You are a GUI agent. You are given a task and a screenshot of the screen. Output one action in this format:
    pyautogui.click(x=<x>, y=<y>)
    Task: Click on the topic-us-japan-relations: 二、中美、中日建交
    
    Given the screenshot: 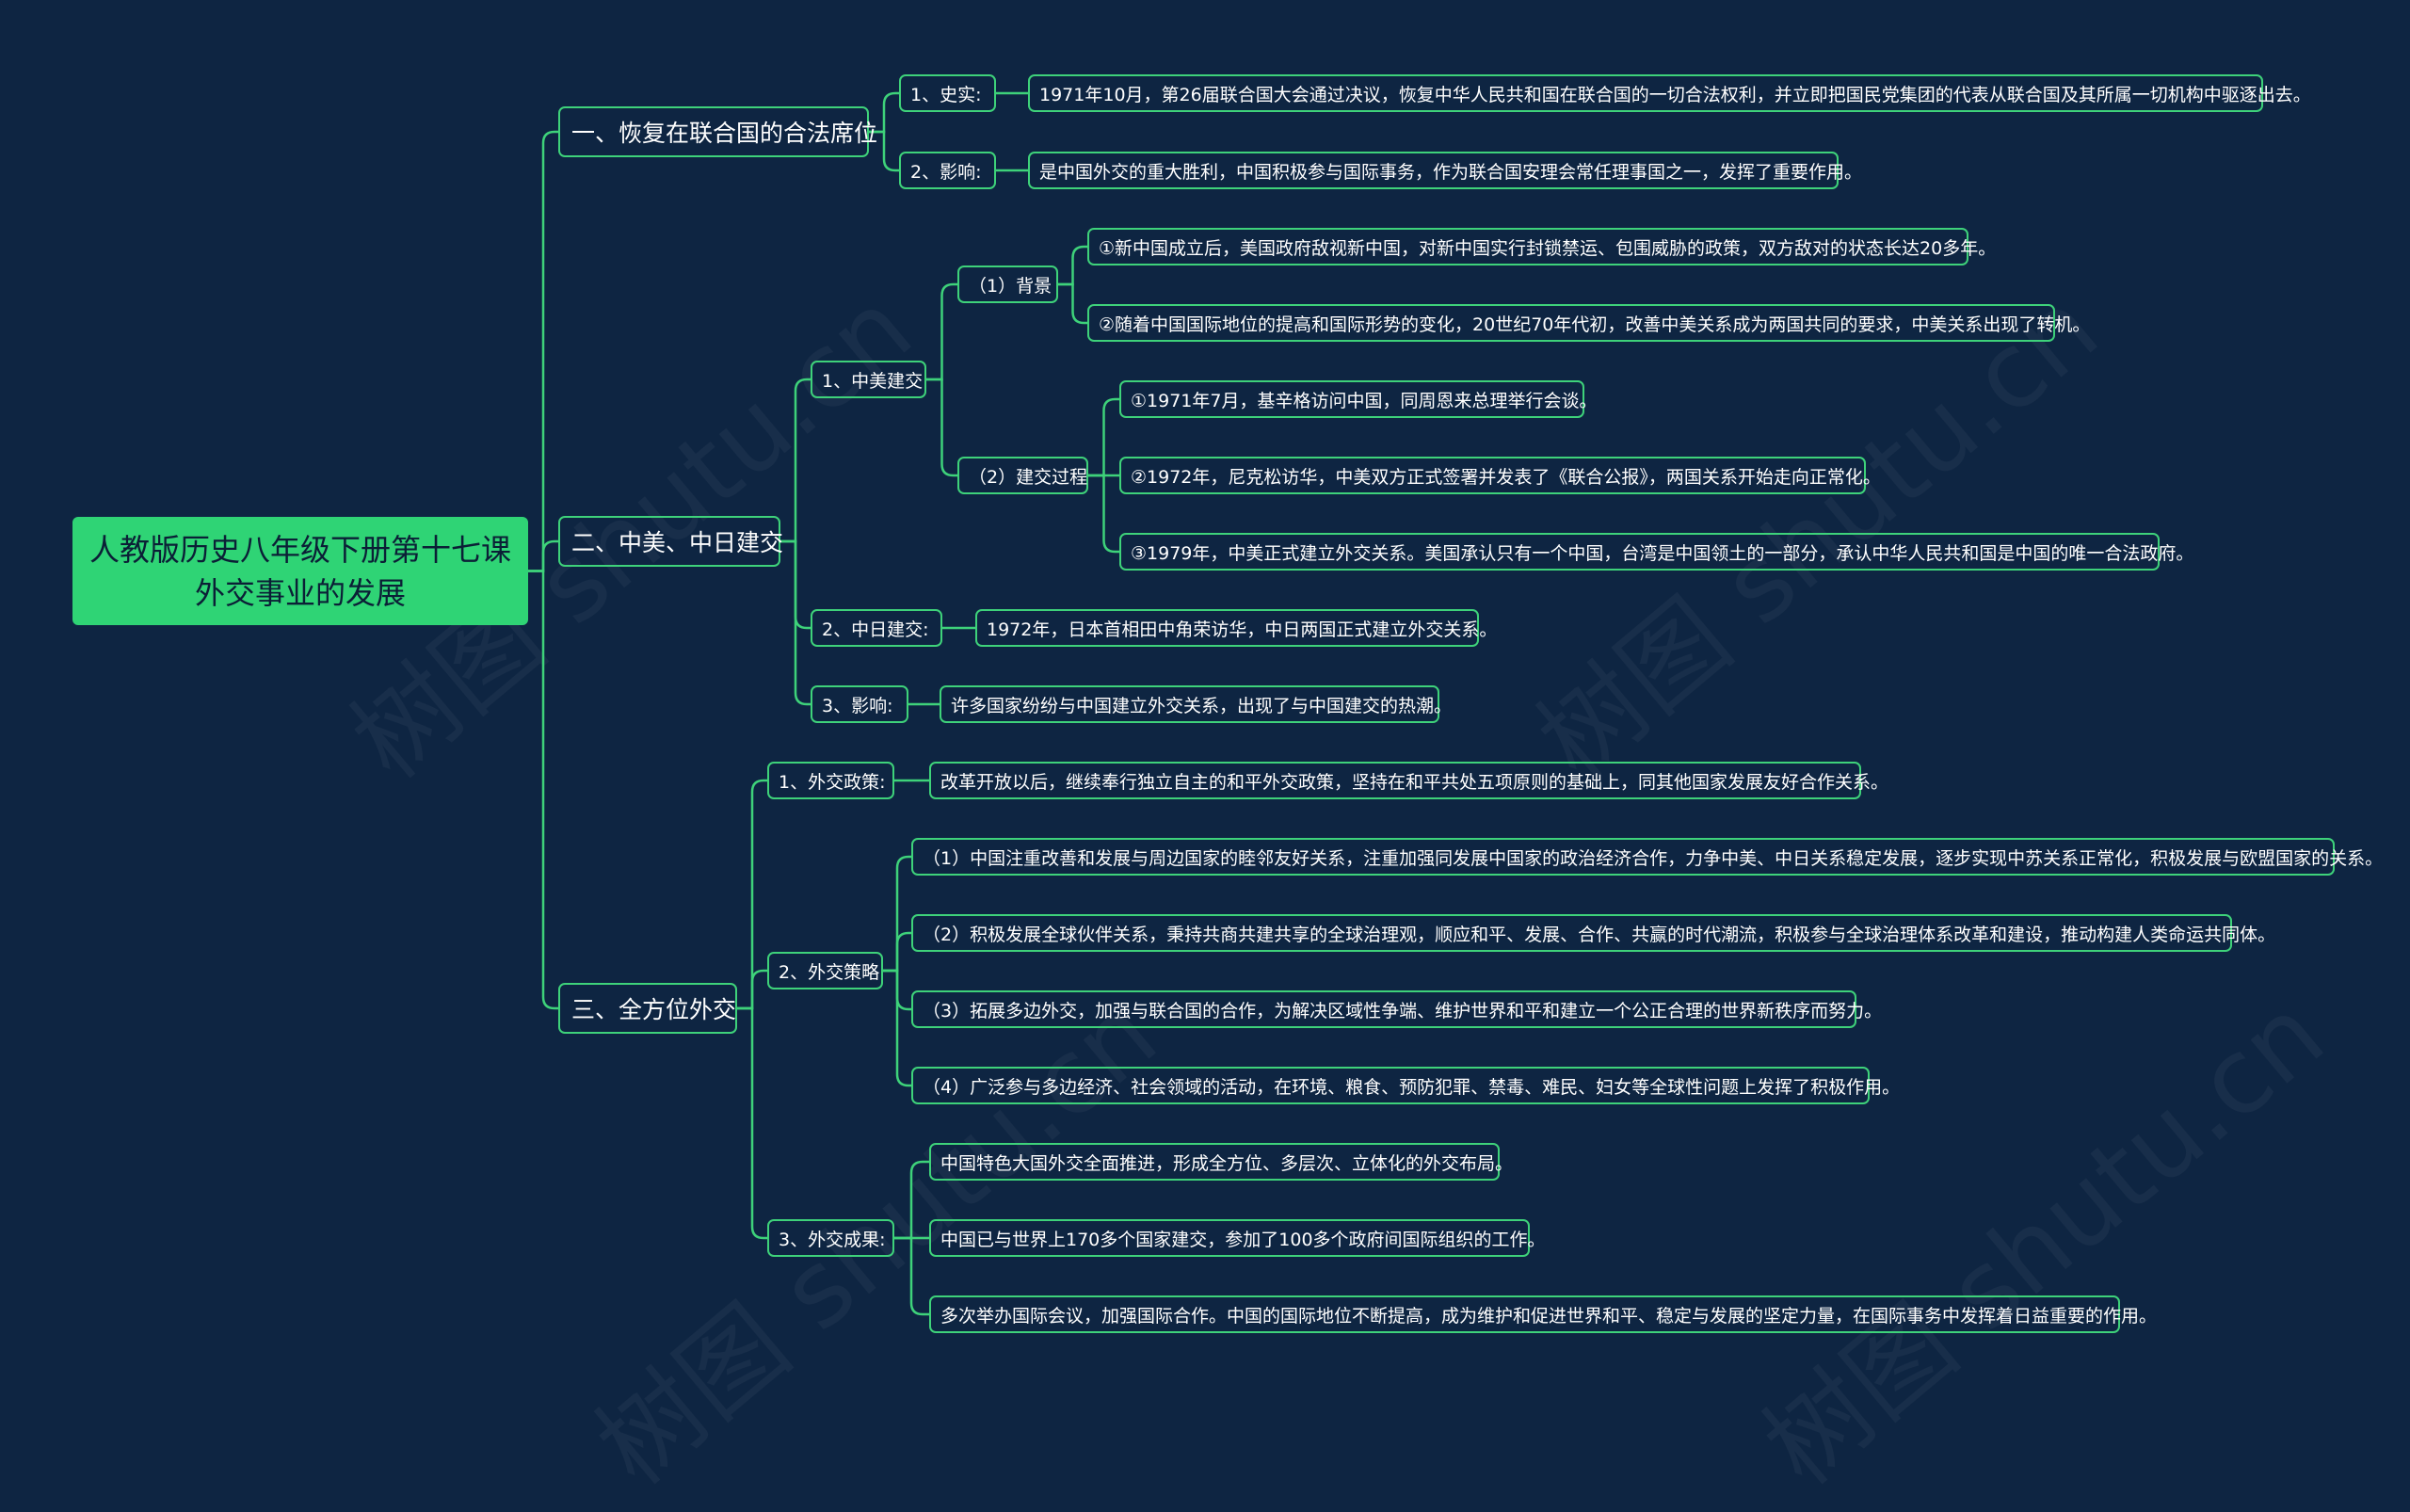 What is the action you would take?
    pyautogui.click(x=670, y=541)
    